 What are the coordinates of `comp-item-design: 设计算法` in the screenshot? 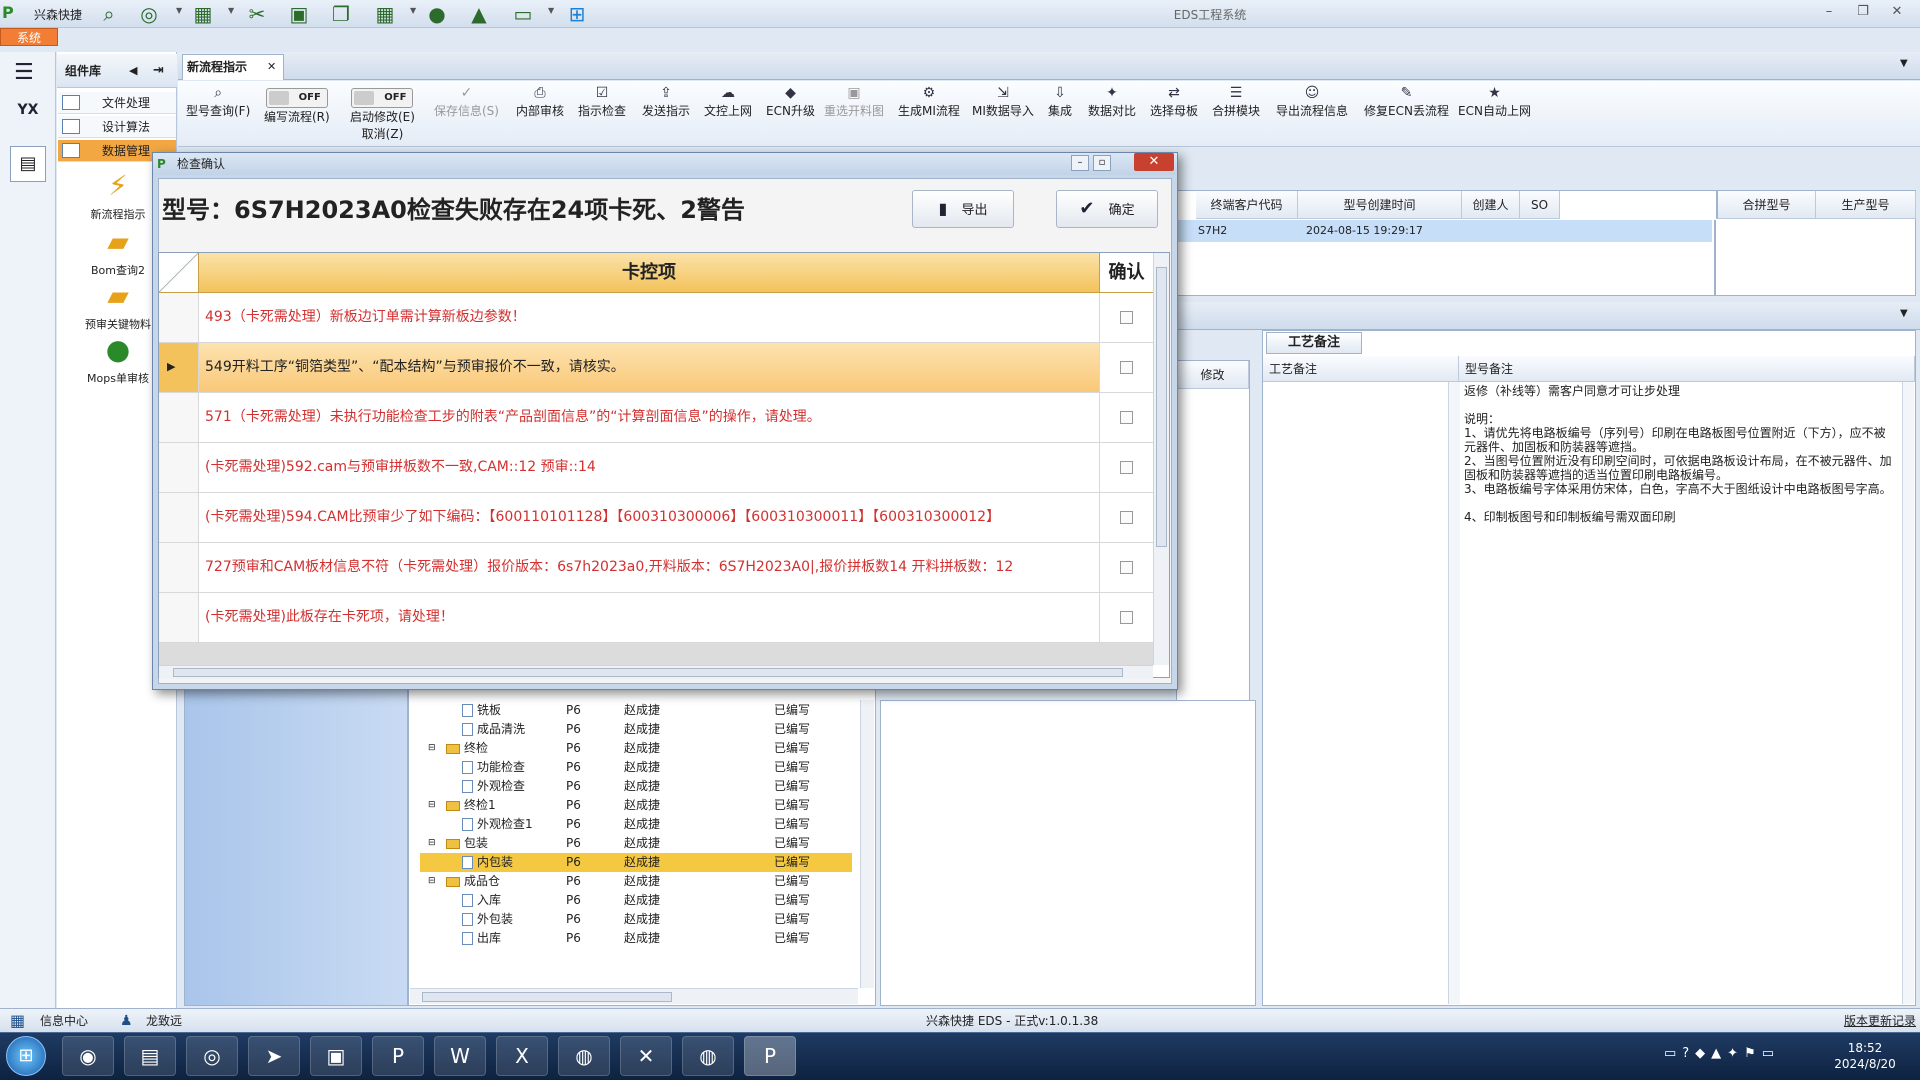 It's located at (117, 127).